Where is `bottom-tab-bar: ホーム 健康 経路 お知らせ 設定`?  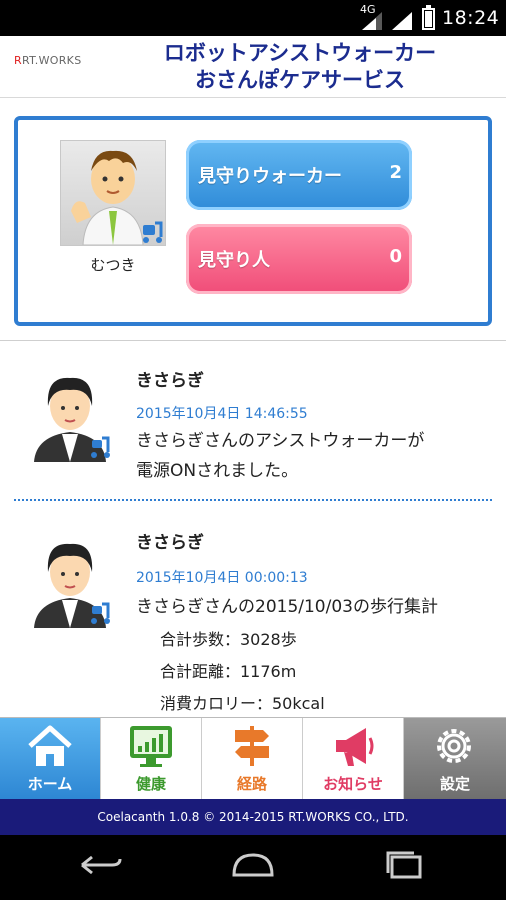
bottom-tab-bar: ホーム 健康 経路 お知らせ 設定 is located at coordinates (253, 758).